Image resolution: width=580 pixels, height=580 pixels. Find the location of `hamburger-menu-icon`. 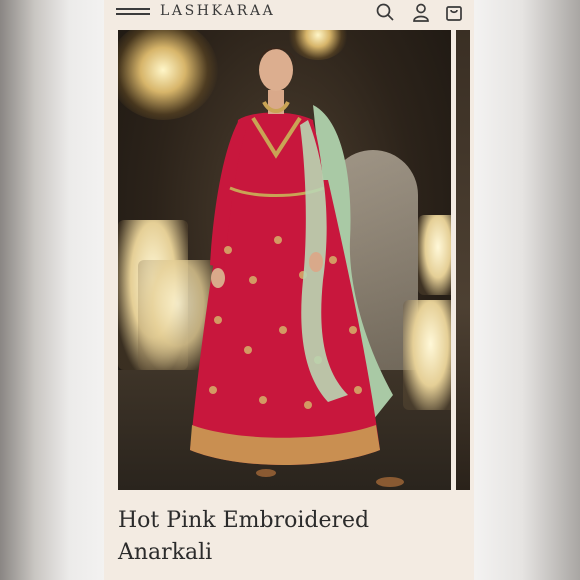

hamburger-menu-icon is located at coordinates (133, 12).